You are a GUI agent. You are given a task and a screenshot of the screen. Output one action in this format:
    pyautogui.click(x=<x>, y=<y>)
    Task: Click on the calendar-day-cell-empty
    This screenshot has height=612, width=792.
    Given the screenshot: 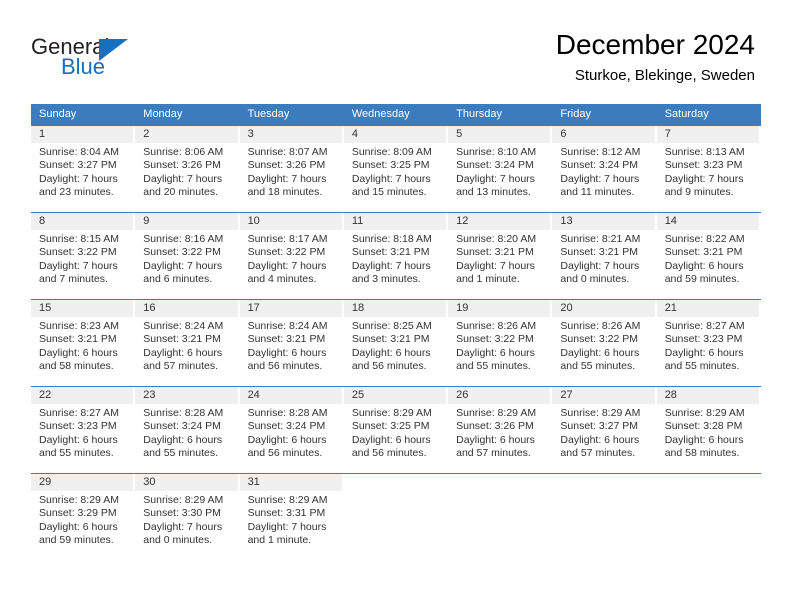 What is the action you would take?
    pyautogui.click(x=500, y=518)
    